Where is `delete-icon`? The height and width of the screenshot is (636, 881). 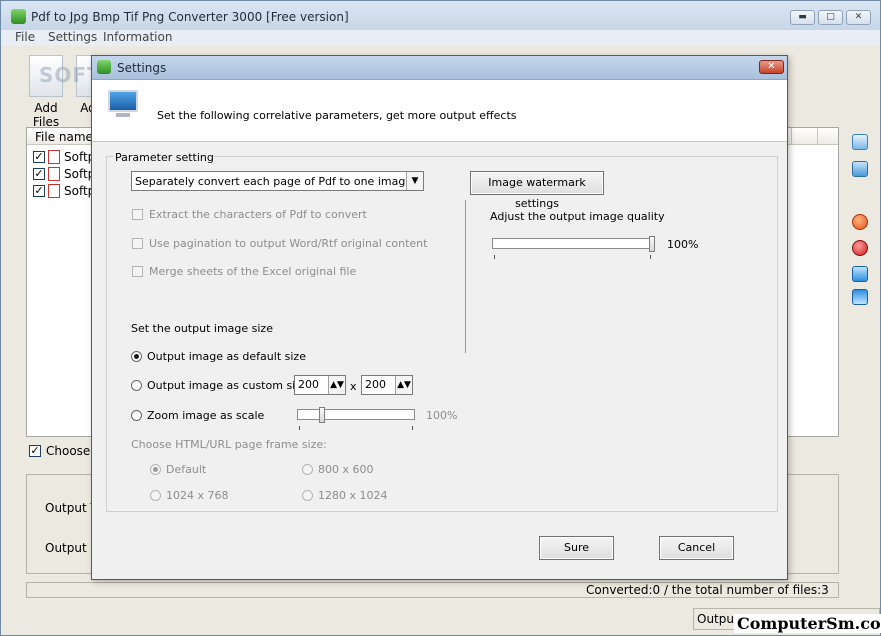 delete-icon is located at coordinates (860, 248).